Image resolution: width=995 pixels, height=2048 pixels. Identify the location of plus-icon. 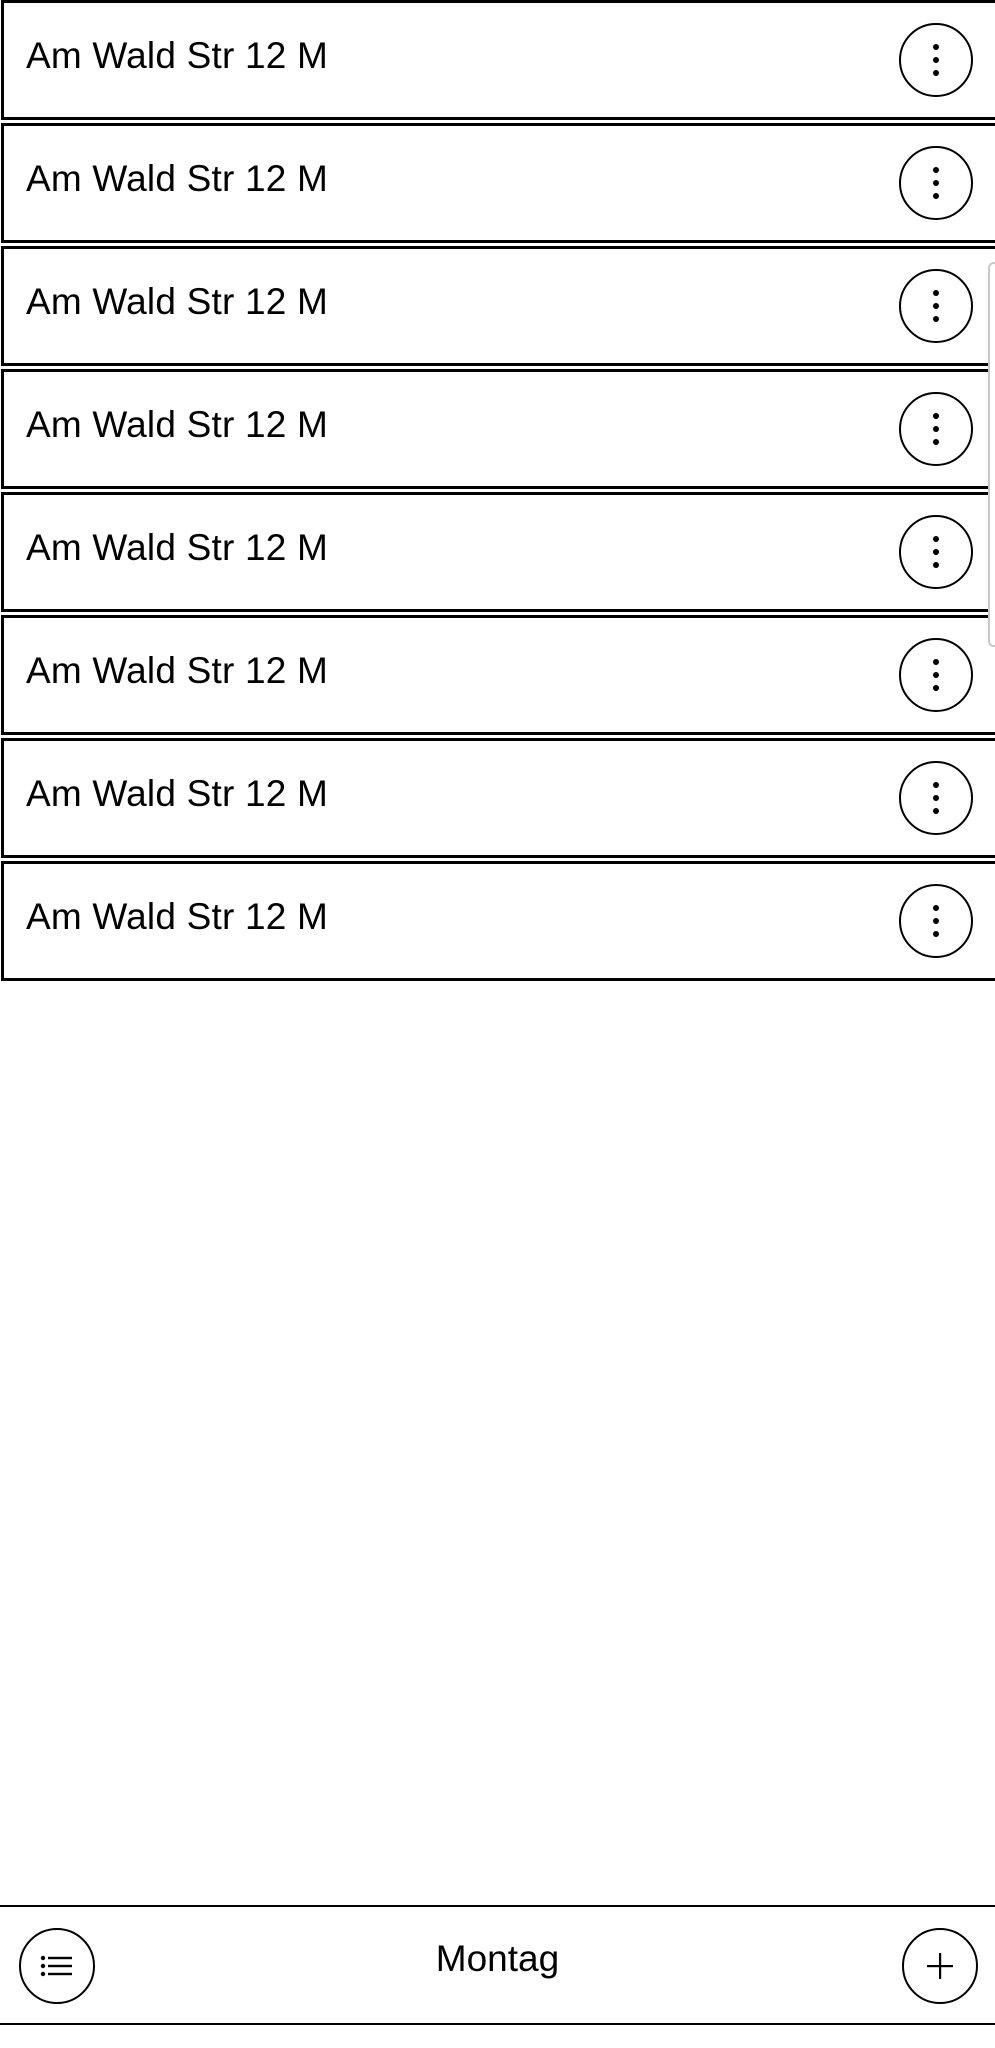
(940, 1966).